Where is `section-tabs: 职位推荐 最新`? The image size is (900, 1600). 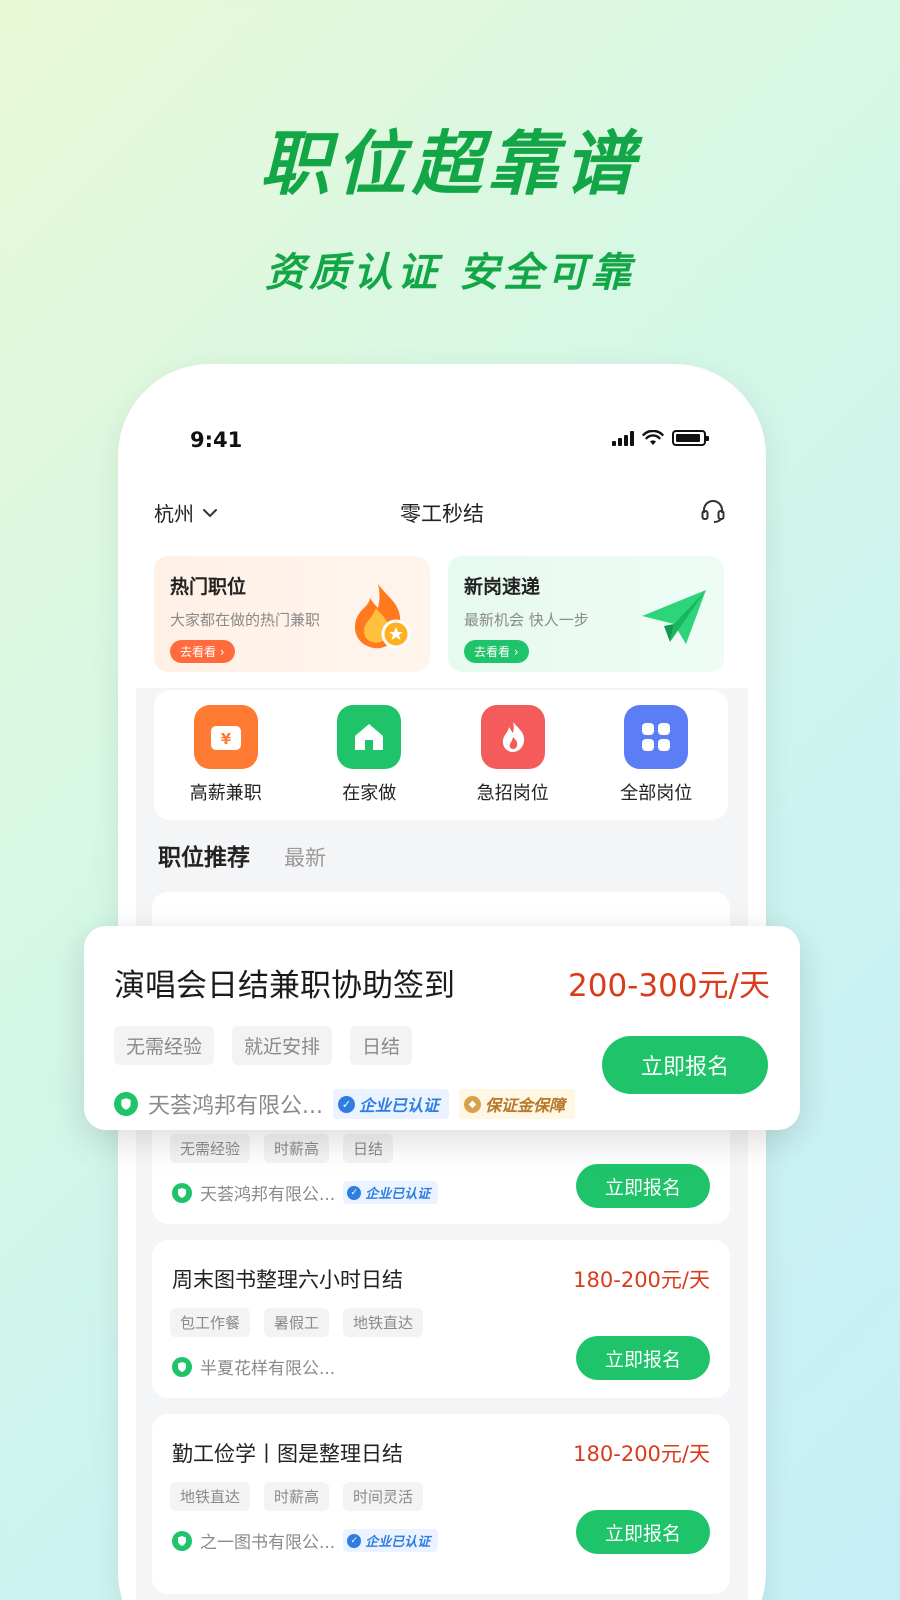
section-tabs: 职位推荐 最新 is located at coordinates (242, 855).